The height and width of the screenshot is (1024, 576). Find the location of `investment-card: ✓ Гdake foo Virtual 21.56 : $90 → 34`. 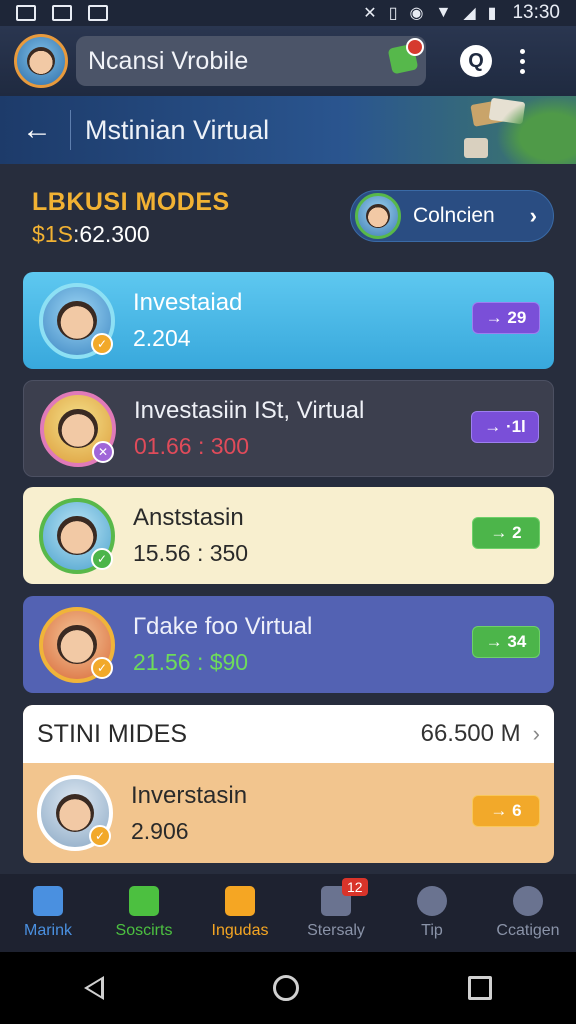

investment-card: ✓ Гdake foo Virtual 21.56 : $90 → 34 is located at coordinates (288, 644).